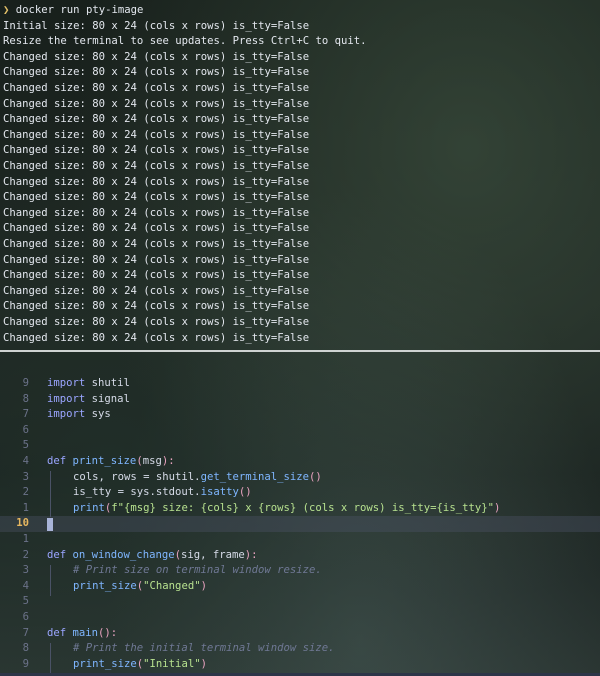  I want to click on code-line: 9 print_size("Initial"), so click(300, 665).